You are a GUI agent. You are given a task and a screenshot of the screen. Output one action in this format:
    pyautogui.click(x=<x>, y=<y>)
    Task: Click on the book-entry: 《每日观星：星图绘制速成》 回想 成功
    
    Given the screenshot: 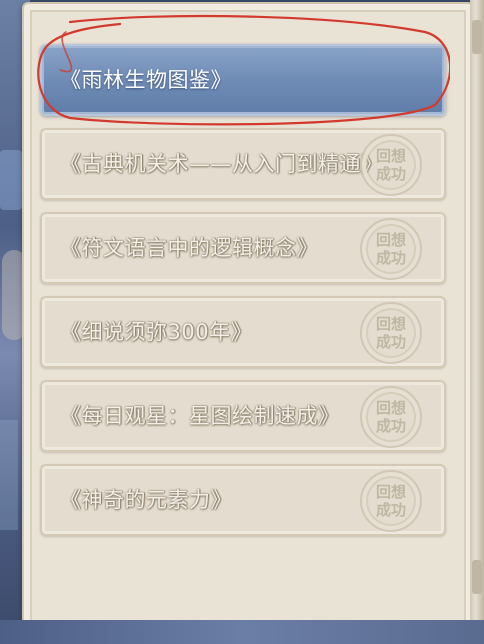 What is the action you would take?
    pyautogui.click(x=243, y=416)
    